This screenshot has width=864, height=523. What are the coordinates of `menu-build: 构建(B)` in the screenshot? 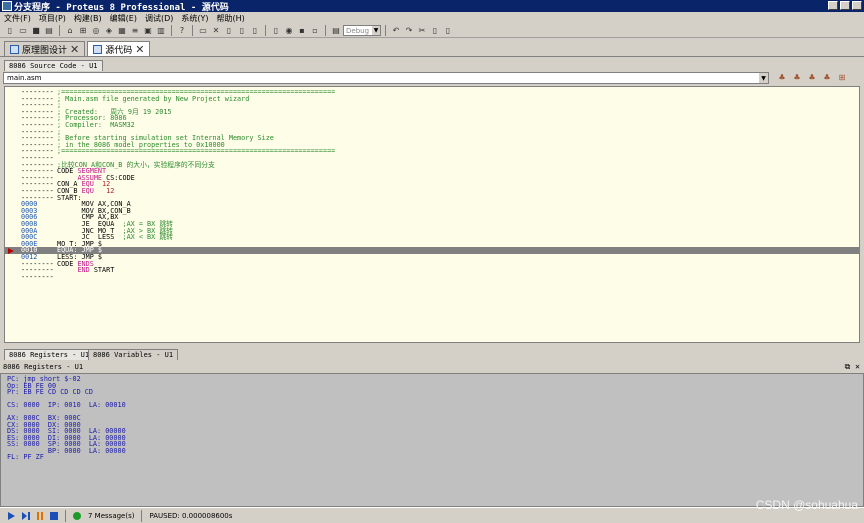 It's located at (88, 18).